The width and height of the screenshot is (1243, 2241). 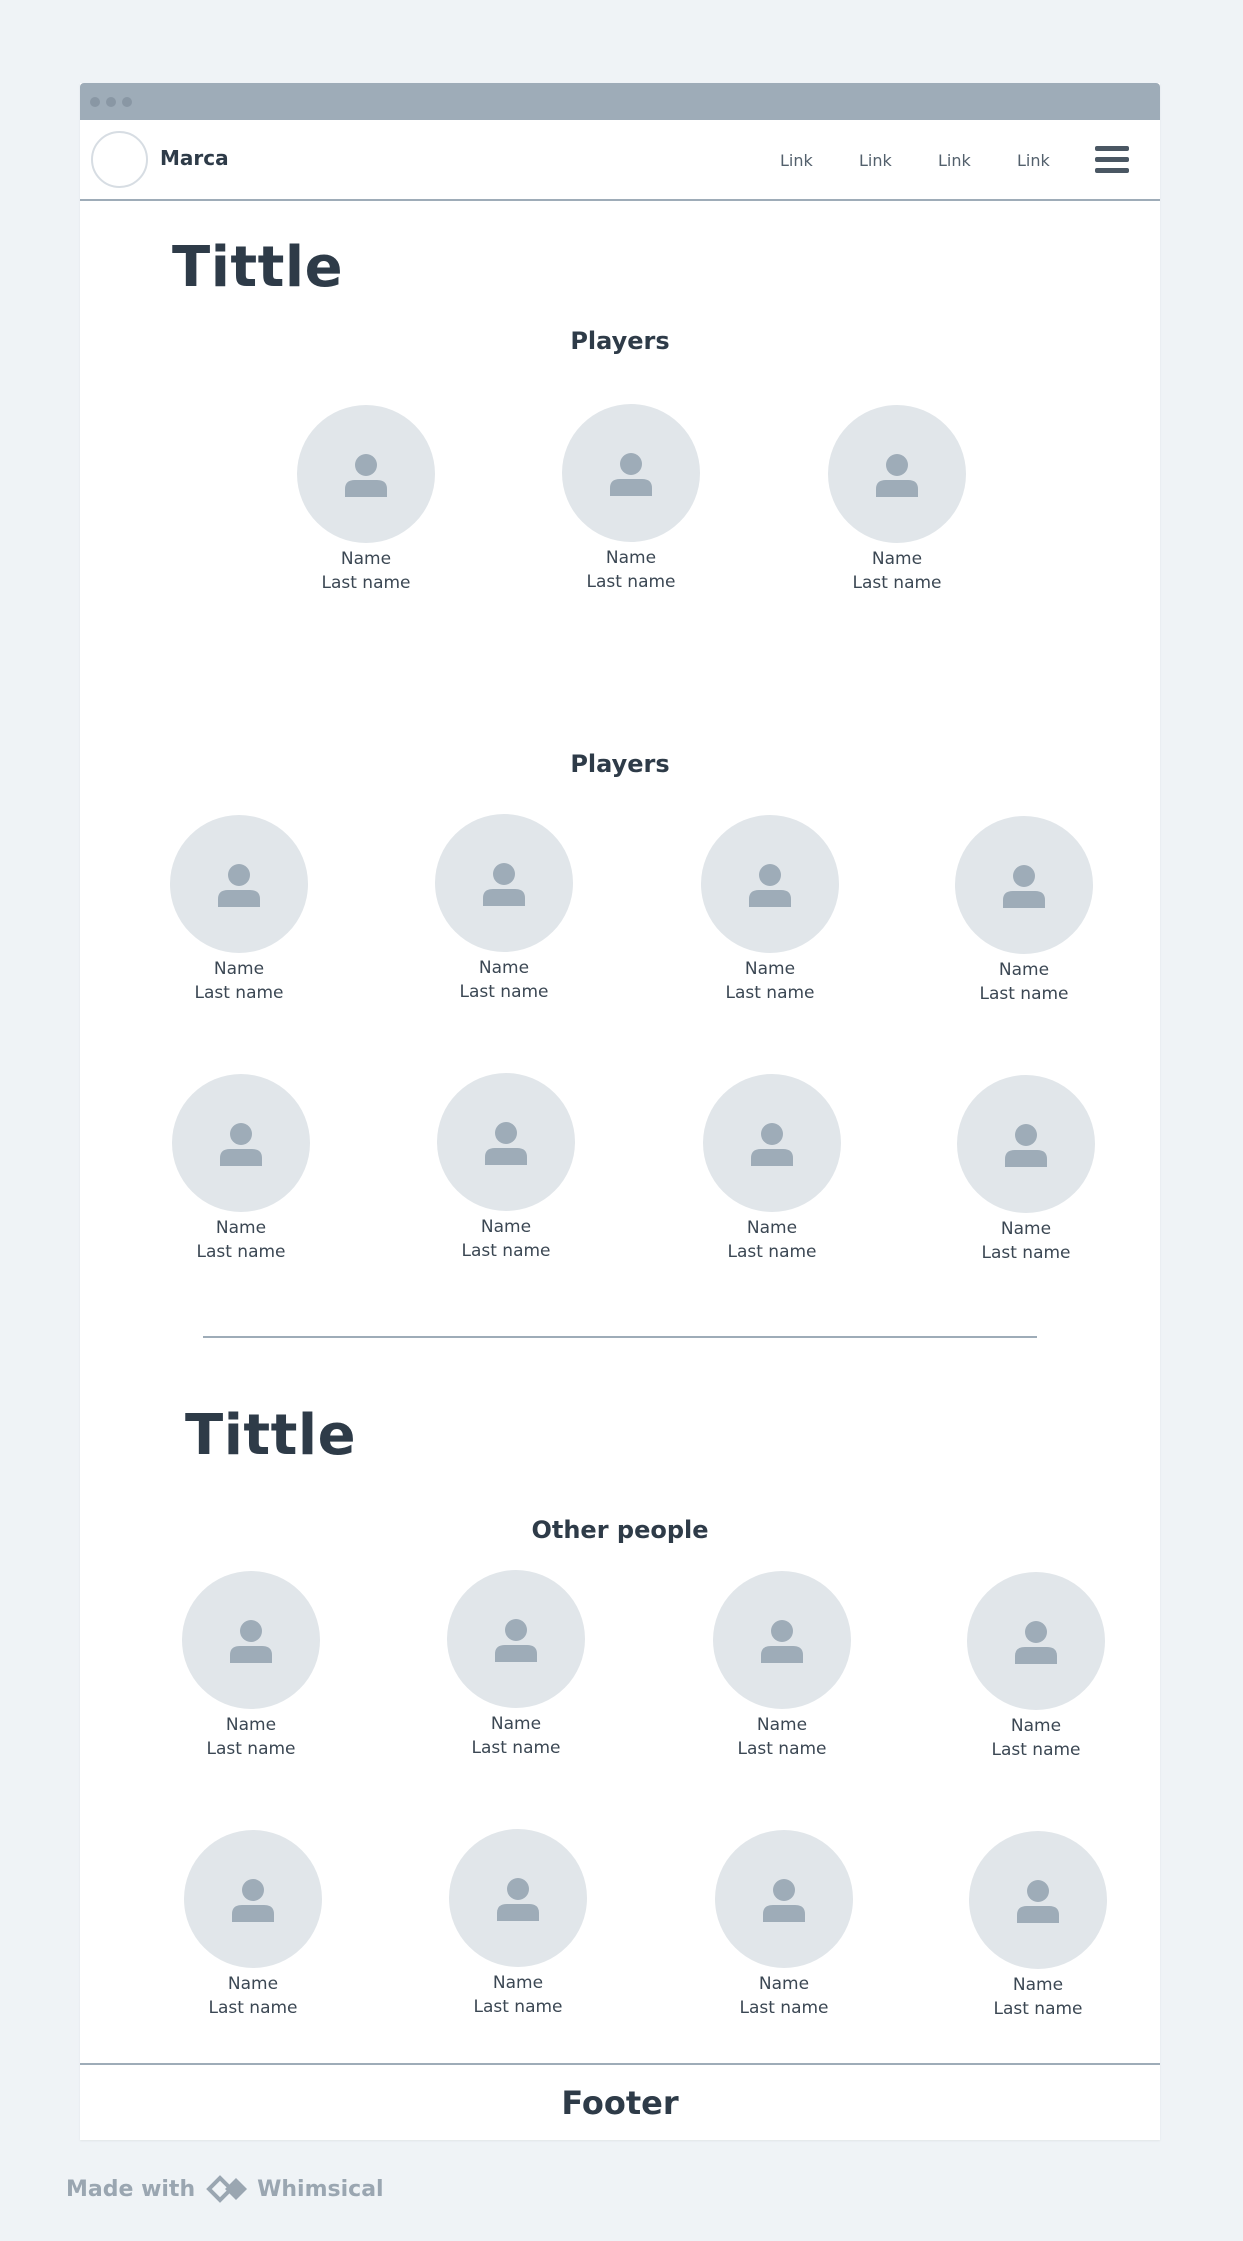 I want to click on made-with-watermark: Made with Whimsical, so click(x=225, y=2189).